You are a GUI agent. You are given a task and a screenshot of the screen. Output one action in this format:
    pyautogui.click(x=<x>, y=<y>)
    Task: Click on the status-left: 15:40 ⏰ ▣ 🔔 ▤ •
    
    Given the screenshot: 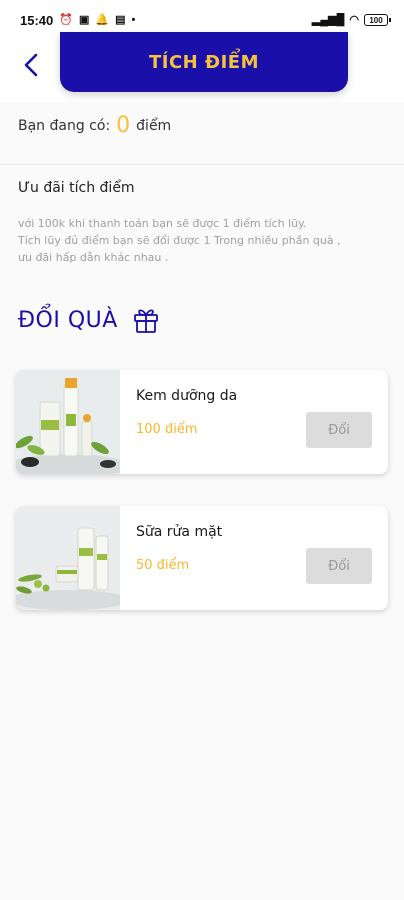 What is the action you would take?
    pyautogui.click(x=77, y=20)
    